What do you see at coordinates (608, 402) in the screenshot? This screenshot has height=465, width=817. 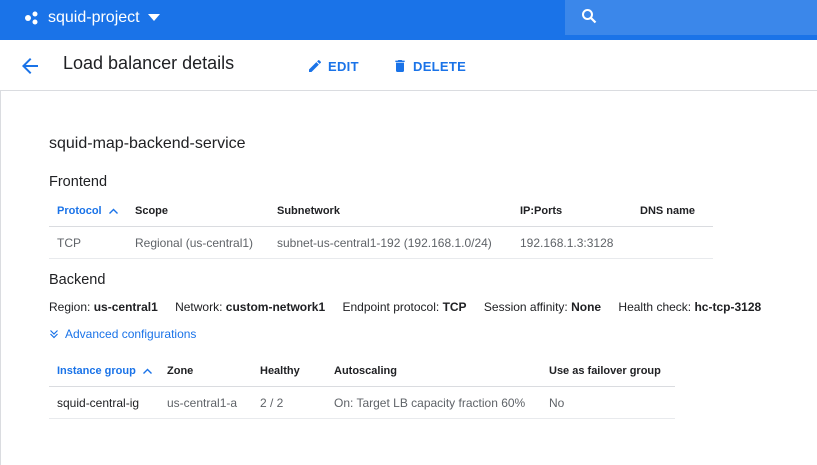 I see `cell-failover-group: No` at bounding box center [608, 402].